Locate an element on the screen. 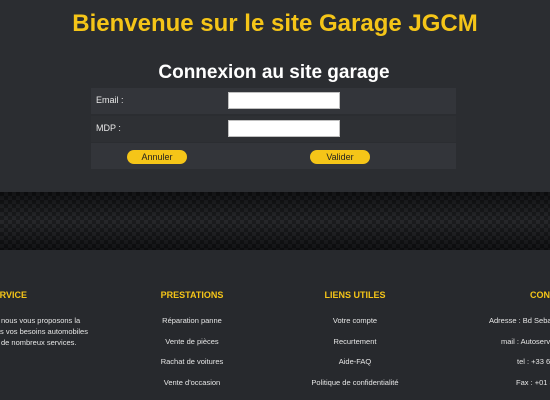 This screenshot has height=400, width=550. prestations-link: Vente de pièces is located at coordinates (192, 341).